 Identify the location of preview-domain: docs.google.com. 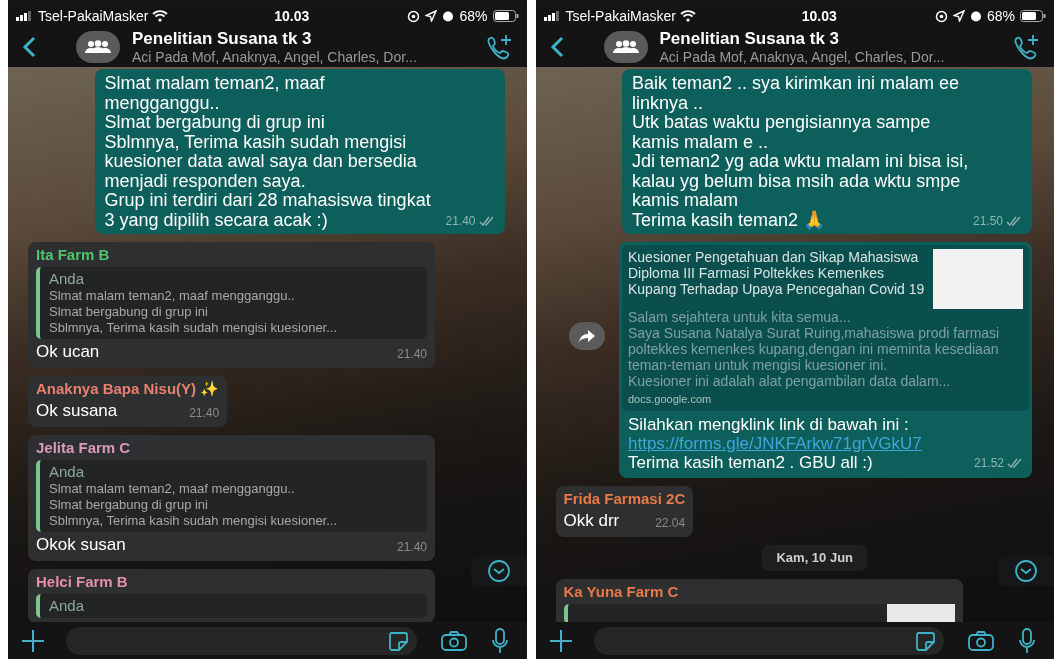
(670, 399).